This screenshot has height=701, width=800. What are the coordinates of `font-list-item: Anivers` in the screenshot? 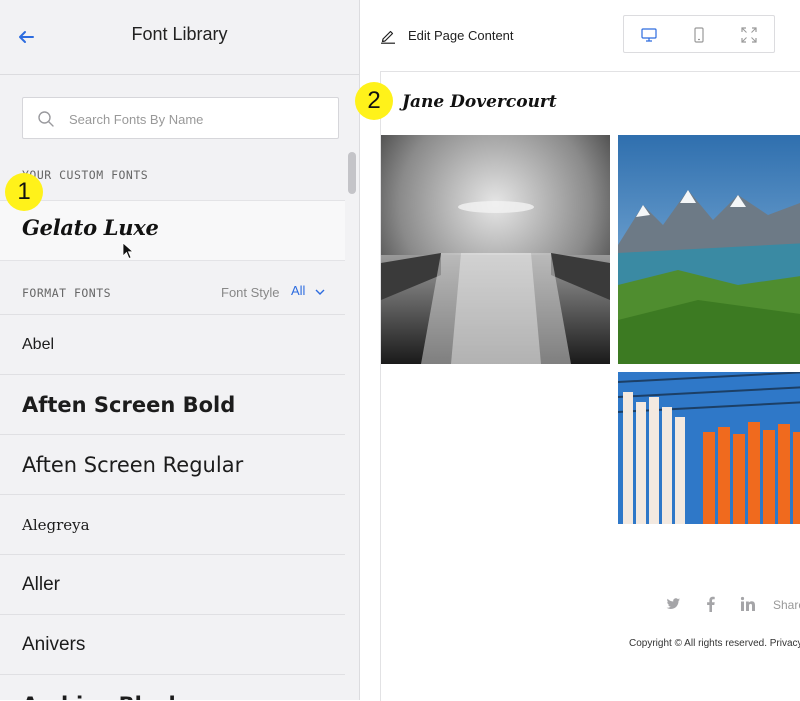 It's located at (172, 645).